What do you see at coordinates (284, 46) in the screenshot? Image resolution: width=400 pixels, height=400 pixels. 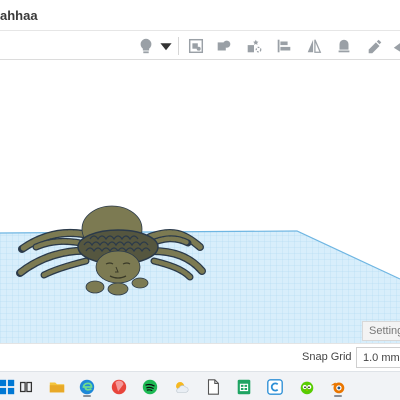 I see `align-icon` at bounding box center [284, 46].